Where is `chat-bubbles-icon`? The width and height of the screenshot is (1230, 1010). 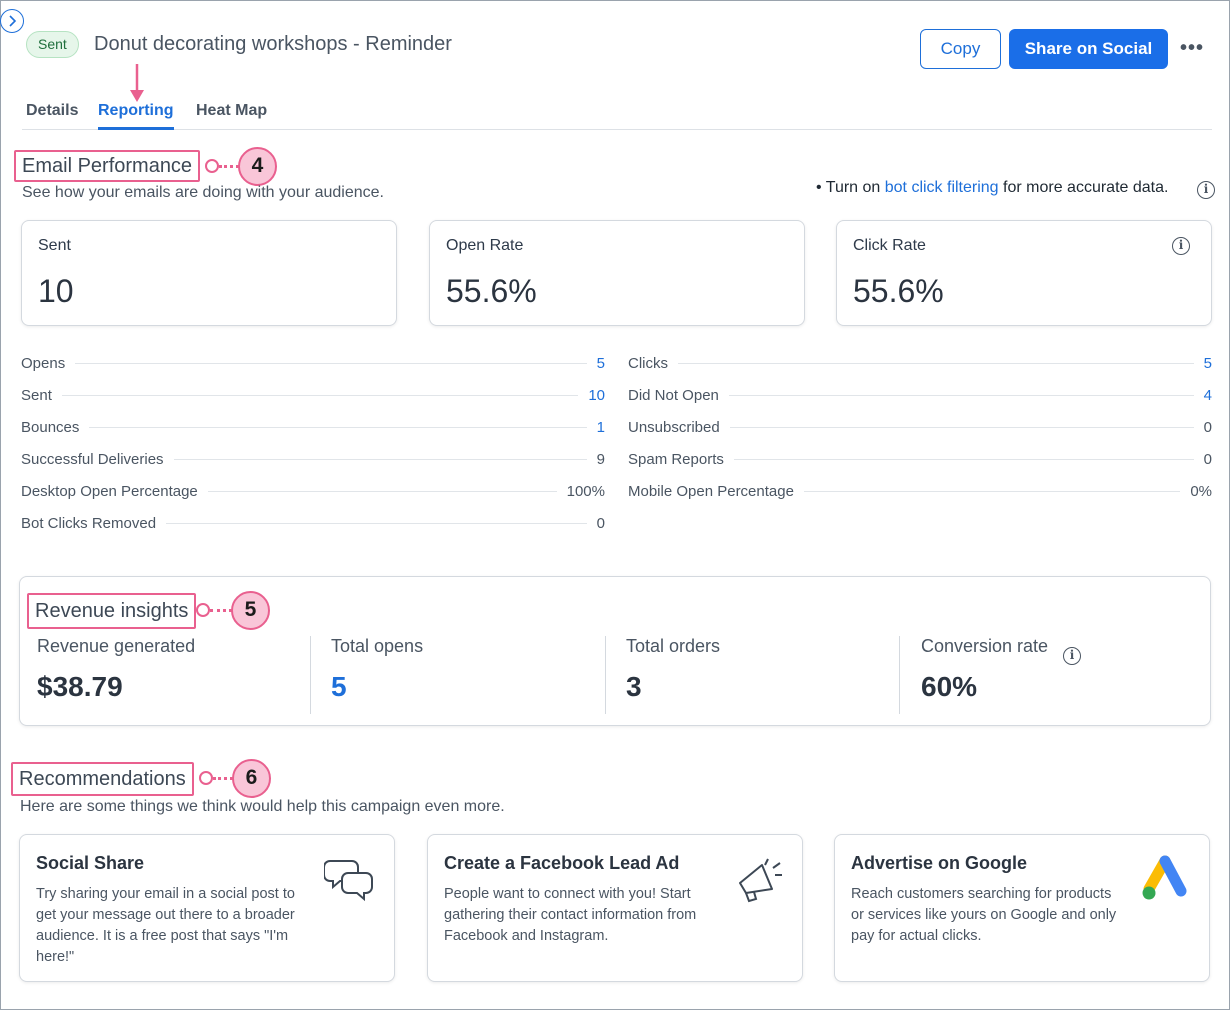 chat-bubbles-icon is located at coordinates (348, 881).